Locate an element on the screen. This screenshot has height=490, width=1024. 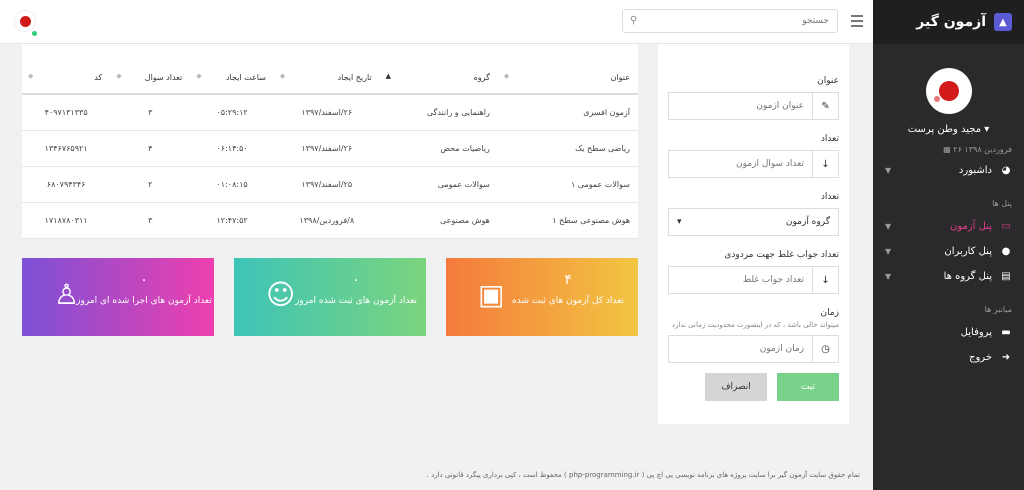
wrong-field-group: ↓ is located at coordinates (753, 280).